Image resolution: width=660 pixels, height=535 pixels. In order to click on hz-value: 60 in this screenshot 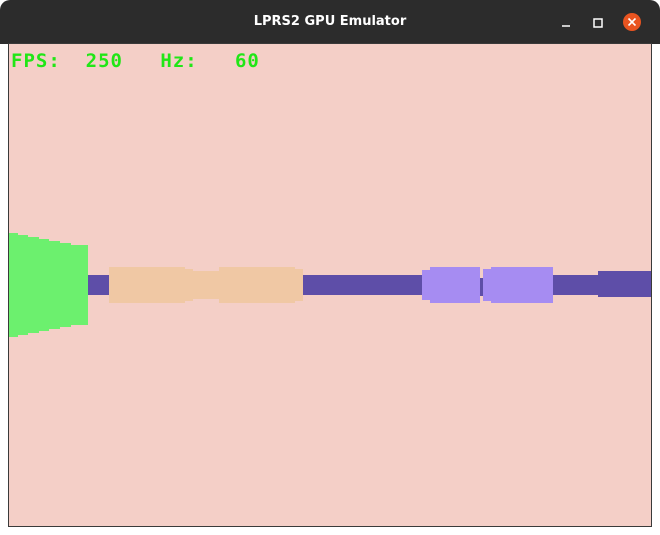, I will do `click(247, 61)`.